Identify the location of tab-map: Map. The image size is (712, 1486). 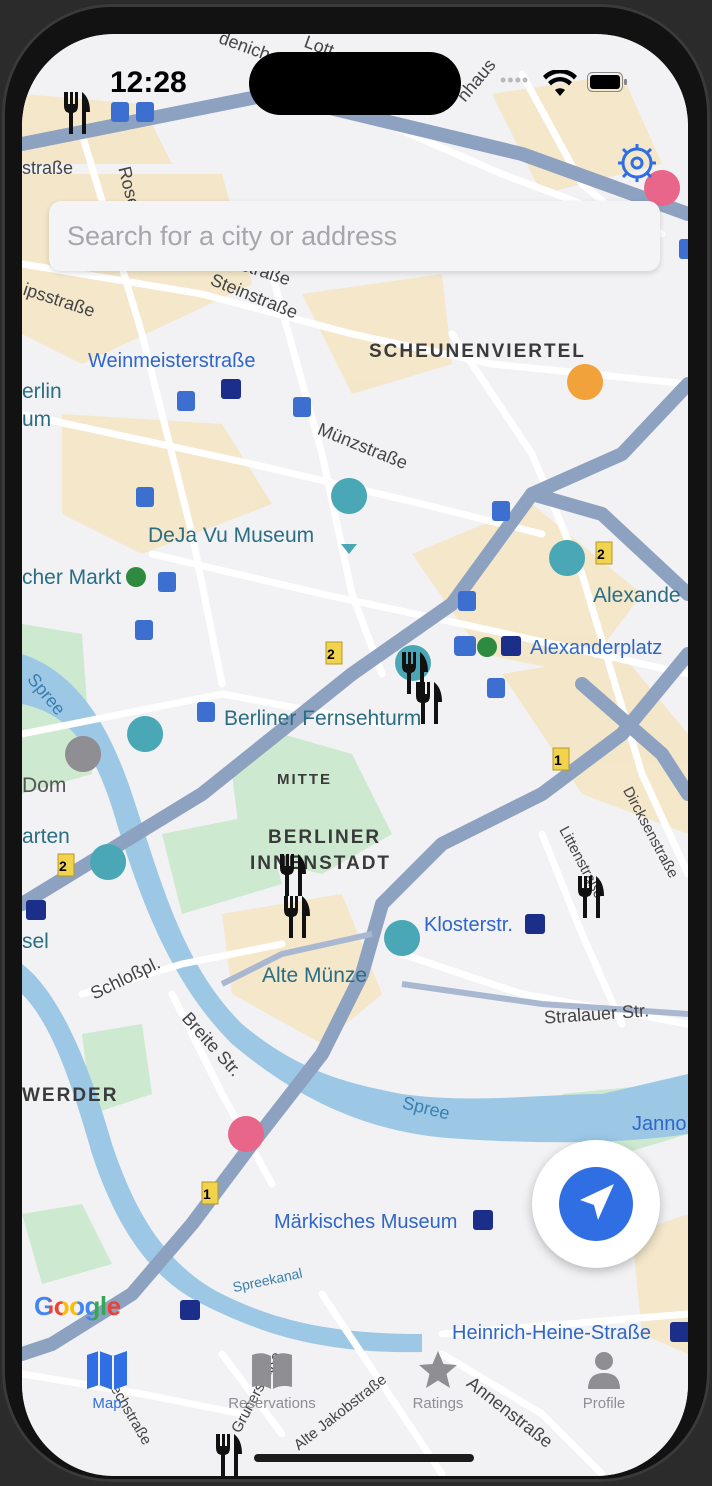
(107, 1375).